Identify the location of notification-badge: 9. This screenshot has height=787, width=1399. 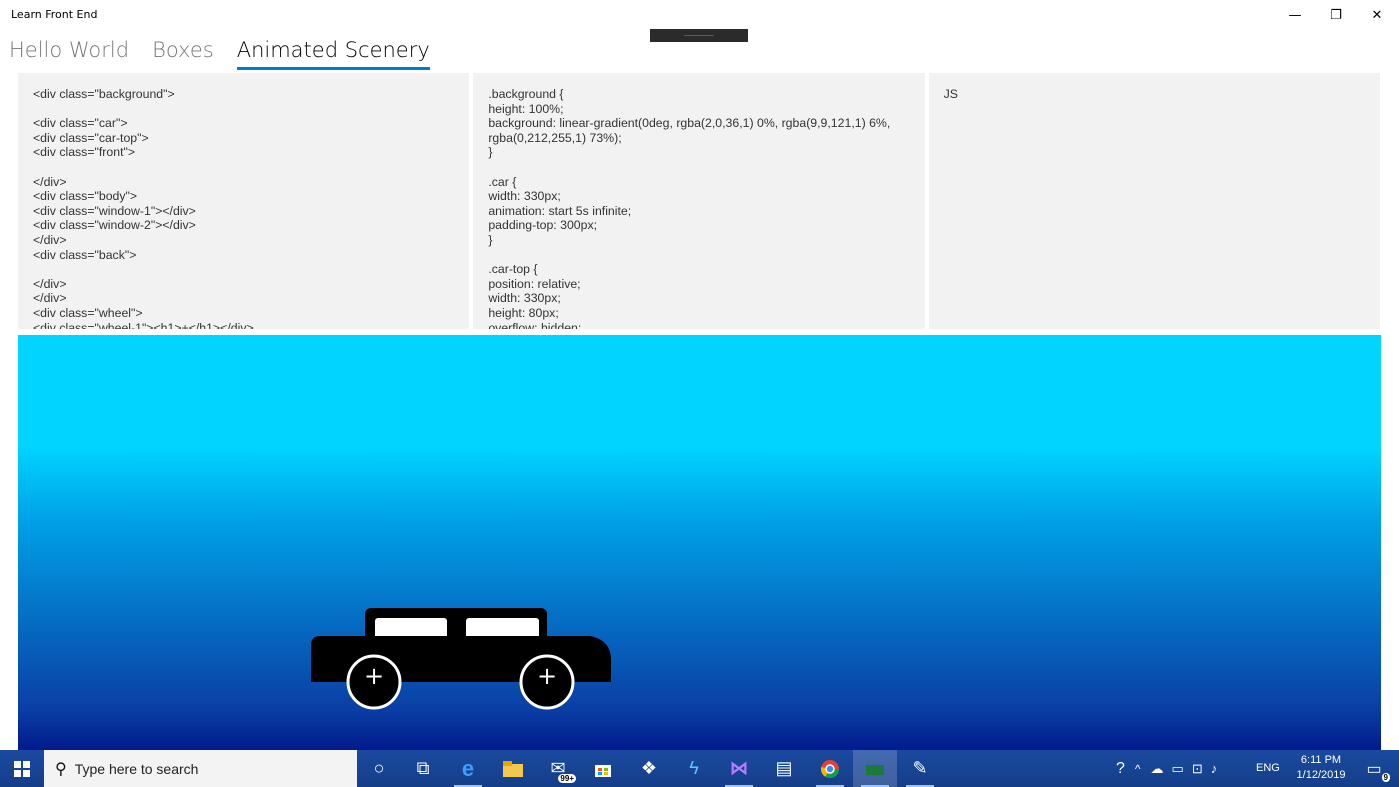
(1385, 777).